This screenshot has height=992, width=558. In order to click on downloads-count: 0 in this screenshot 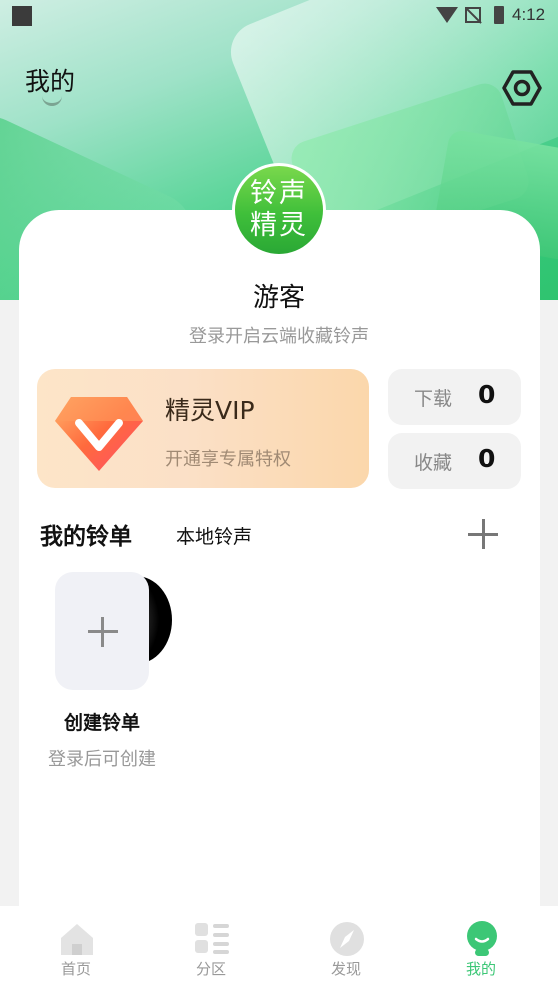, I will do `click(487, 394)`.